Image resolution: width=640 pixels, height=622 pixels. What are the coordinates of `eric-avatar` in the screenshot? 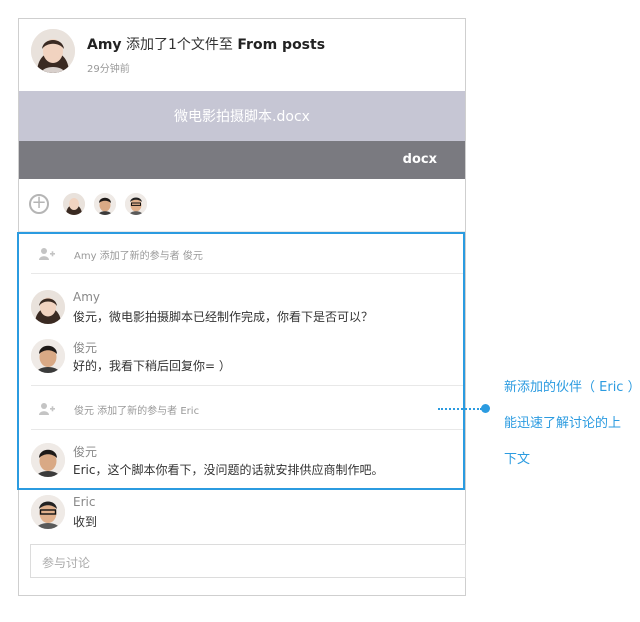 It's located at (48, 512).